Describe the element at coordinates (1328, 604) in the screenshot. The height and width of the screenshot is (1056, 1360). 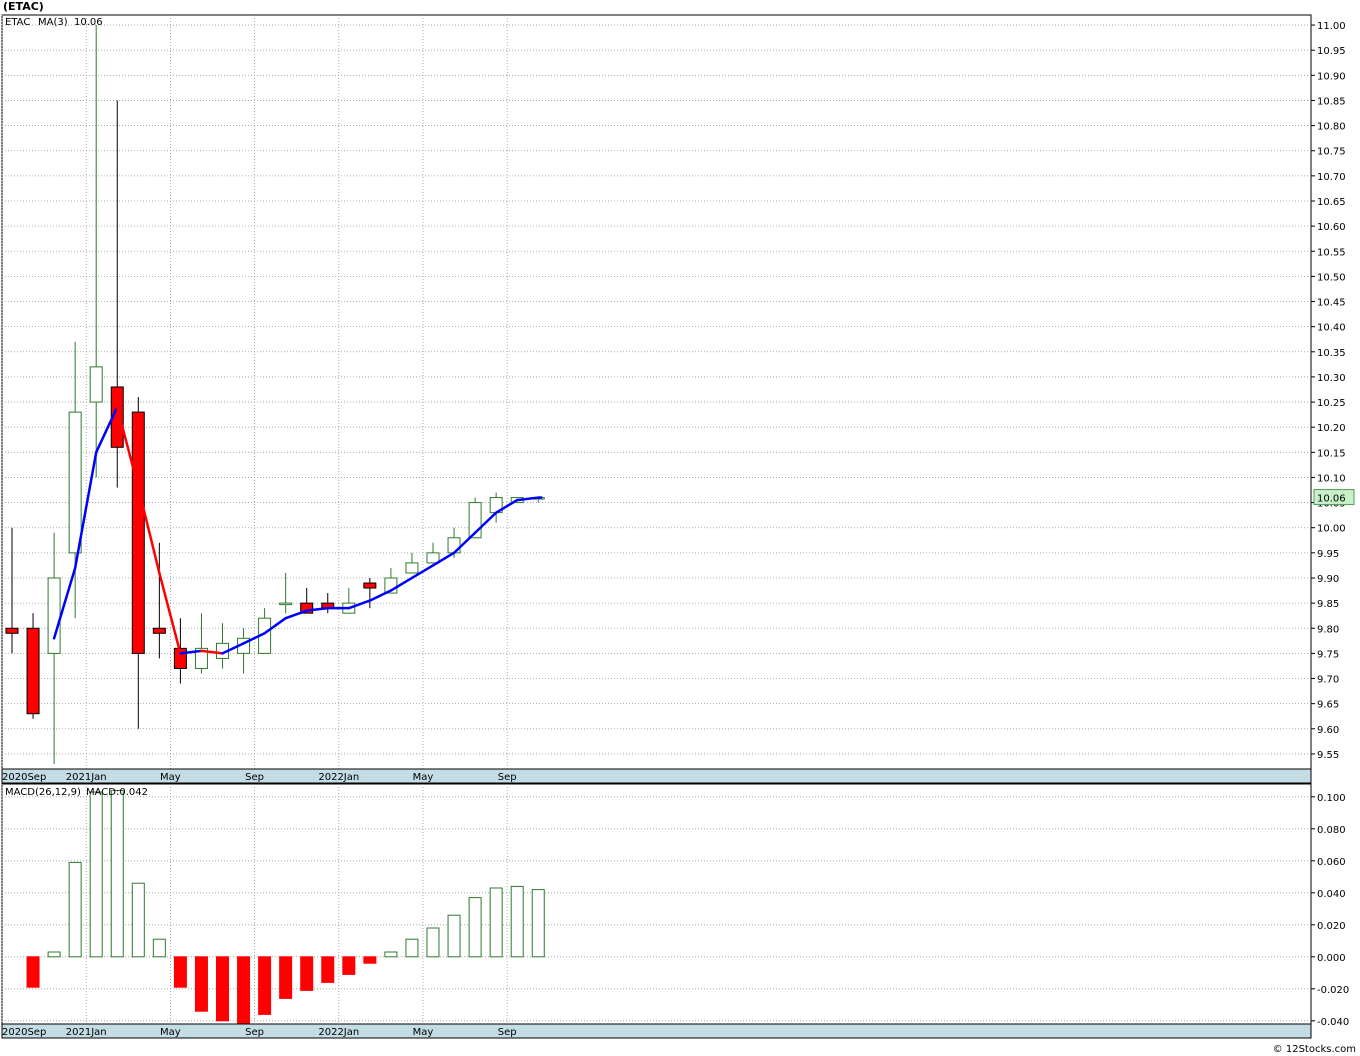
I see `price-tick-label: 9.85` at that location.